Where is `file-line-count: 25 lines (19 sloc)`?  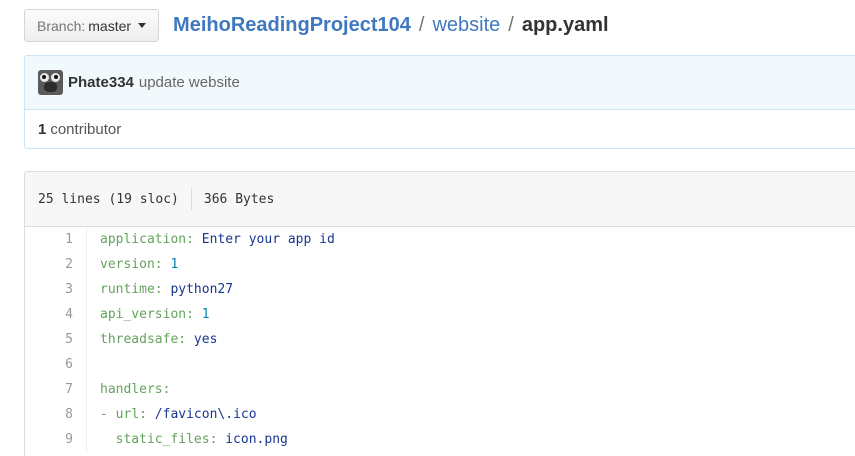 file-line-count: 25 lines (19 sloc) is located at coordinates (108, 199).